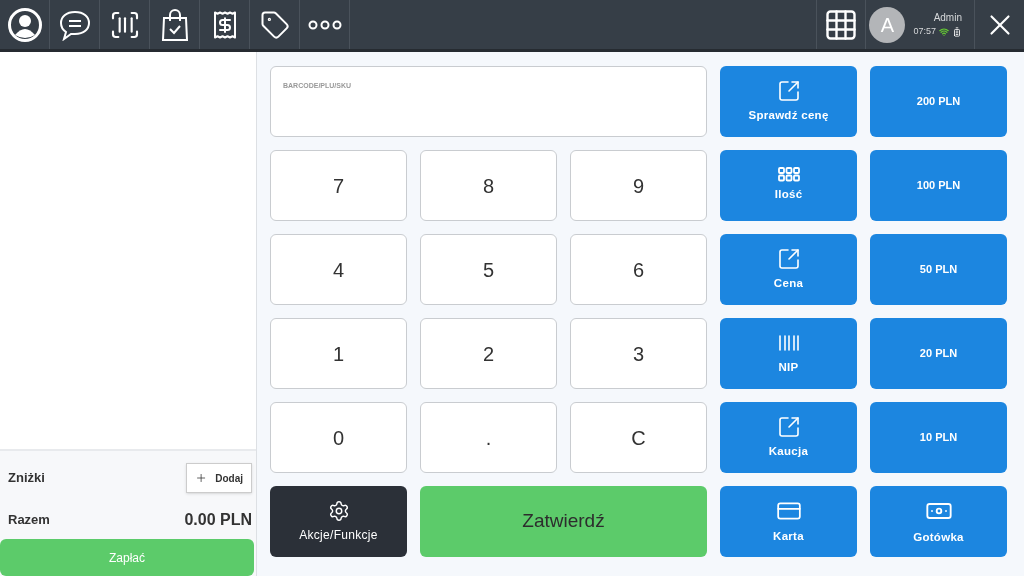 The image size is (1024, 576). I want to click on function-button: Kaucja, so click(788, 437).